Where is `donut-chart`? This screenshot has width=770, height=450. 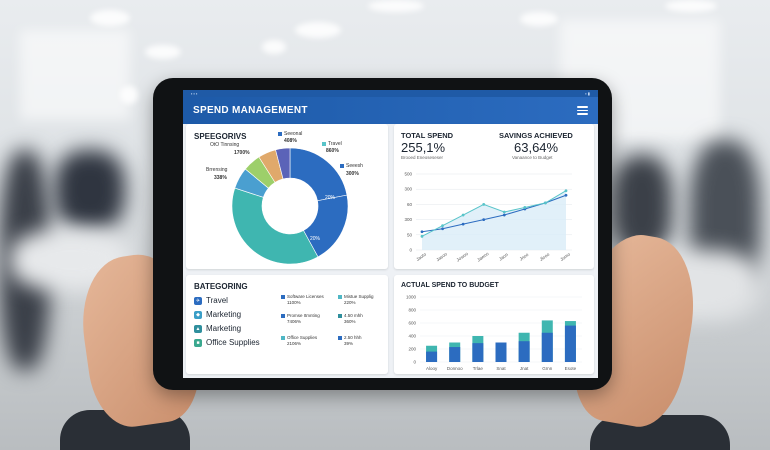
donut-chart is located at coordinates (290, 206).